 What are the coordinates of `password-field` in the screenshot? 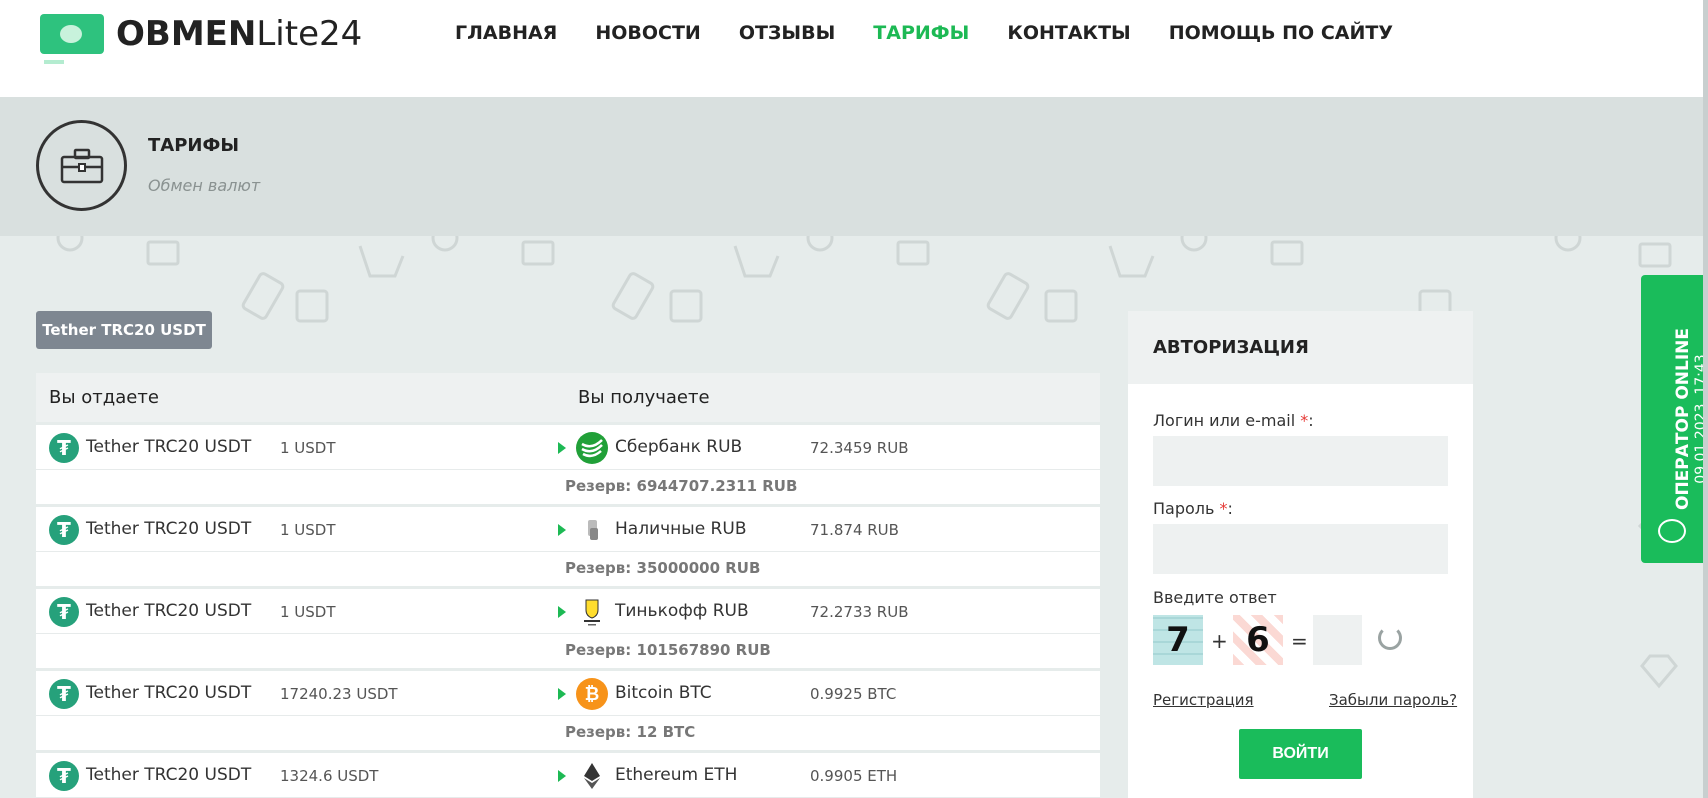 It's located at (1300, 549).